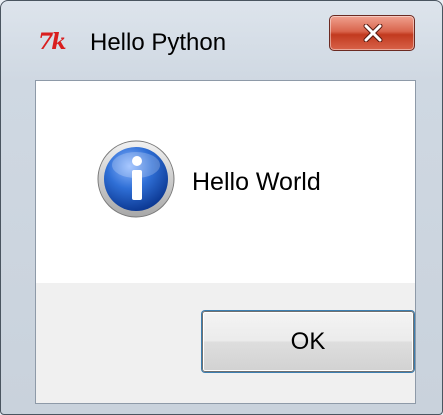 This screenshot has height=415, width=443. I want to click on info-icon, so click(136, 179).